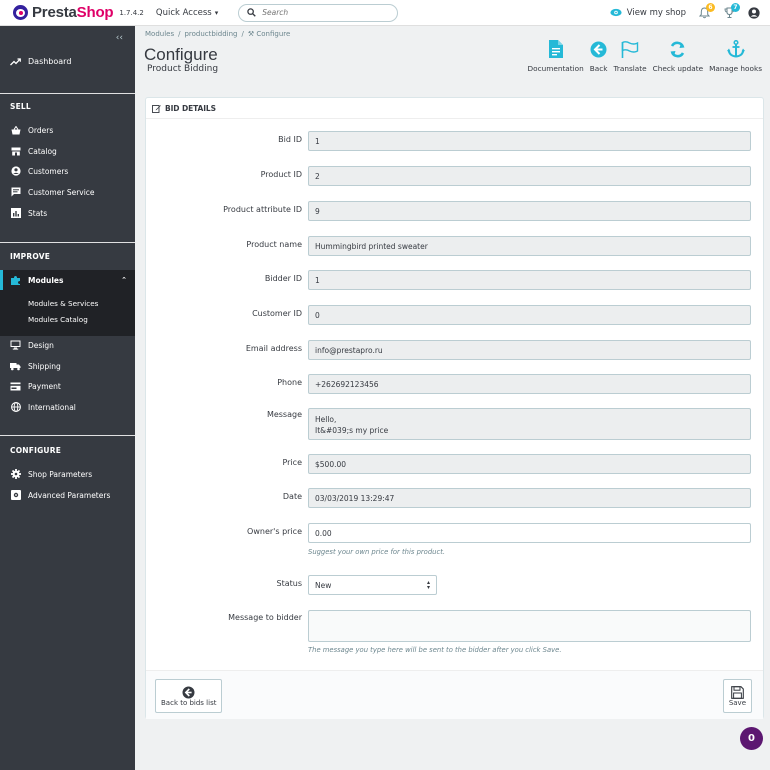 The height and width of the screenshot is (770, 770). What do you see at coordinates (36, 450) in the screenshot?
I see `section-title-configure: CONFIGURE` at bounding box center [36, 450].